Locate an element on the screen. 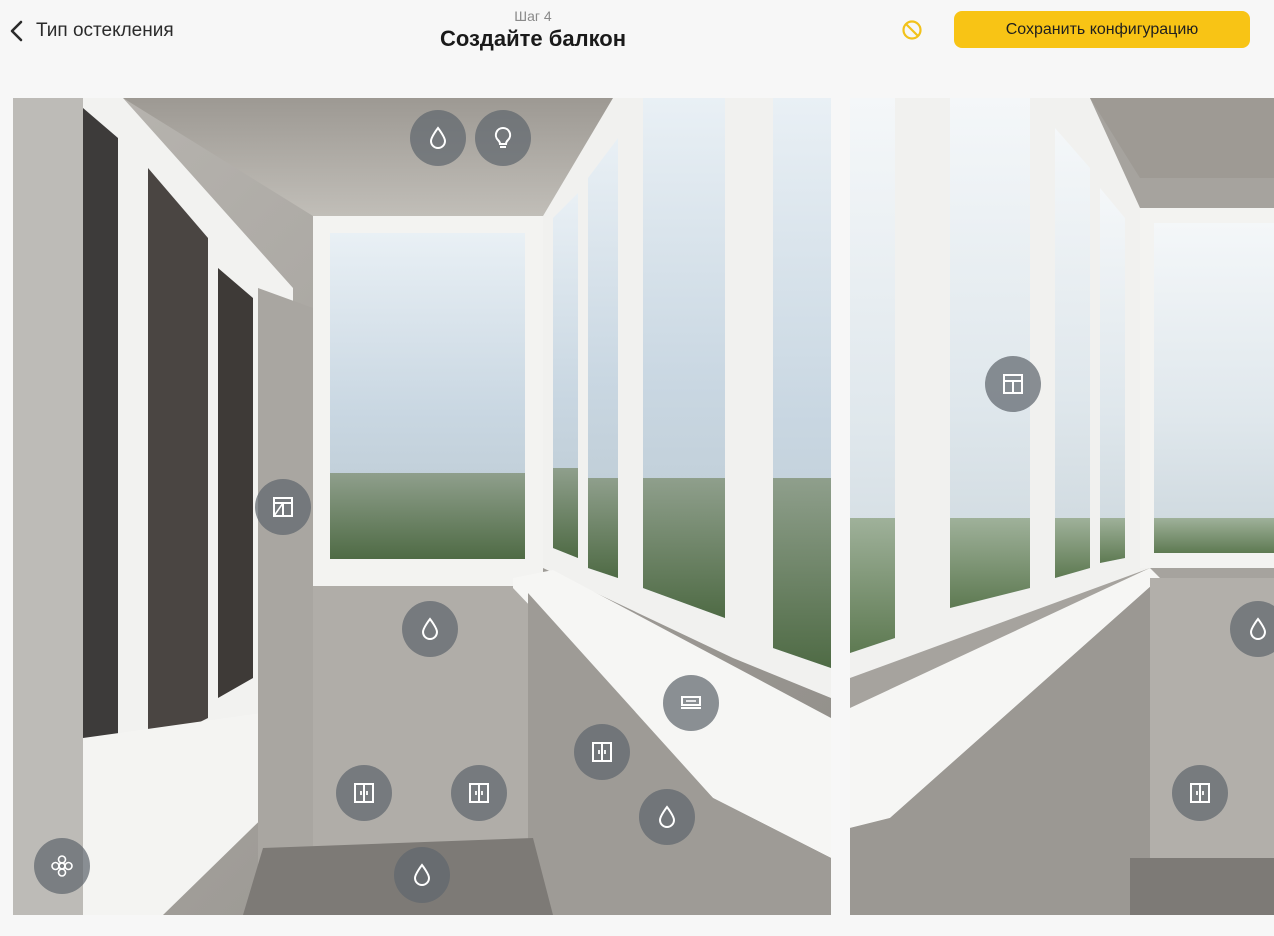 Image resolution: width=1274 pixels, height=936 pixels. hotspot-window-sill is located at coordinates (691, 703).